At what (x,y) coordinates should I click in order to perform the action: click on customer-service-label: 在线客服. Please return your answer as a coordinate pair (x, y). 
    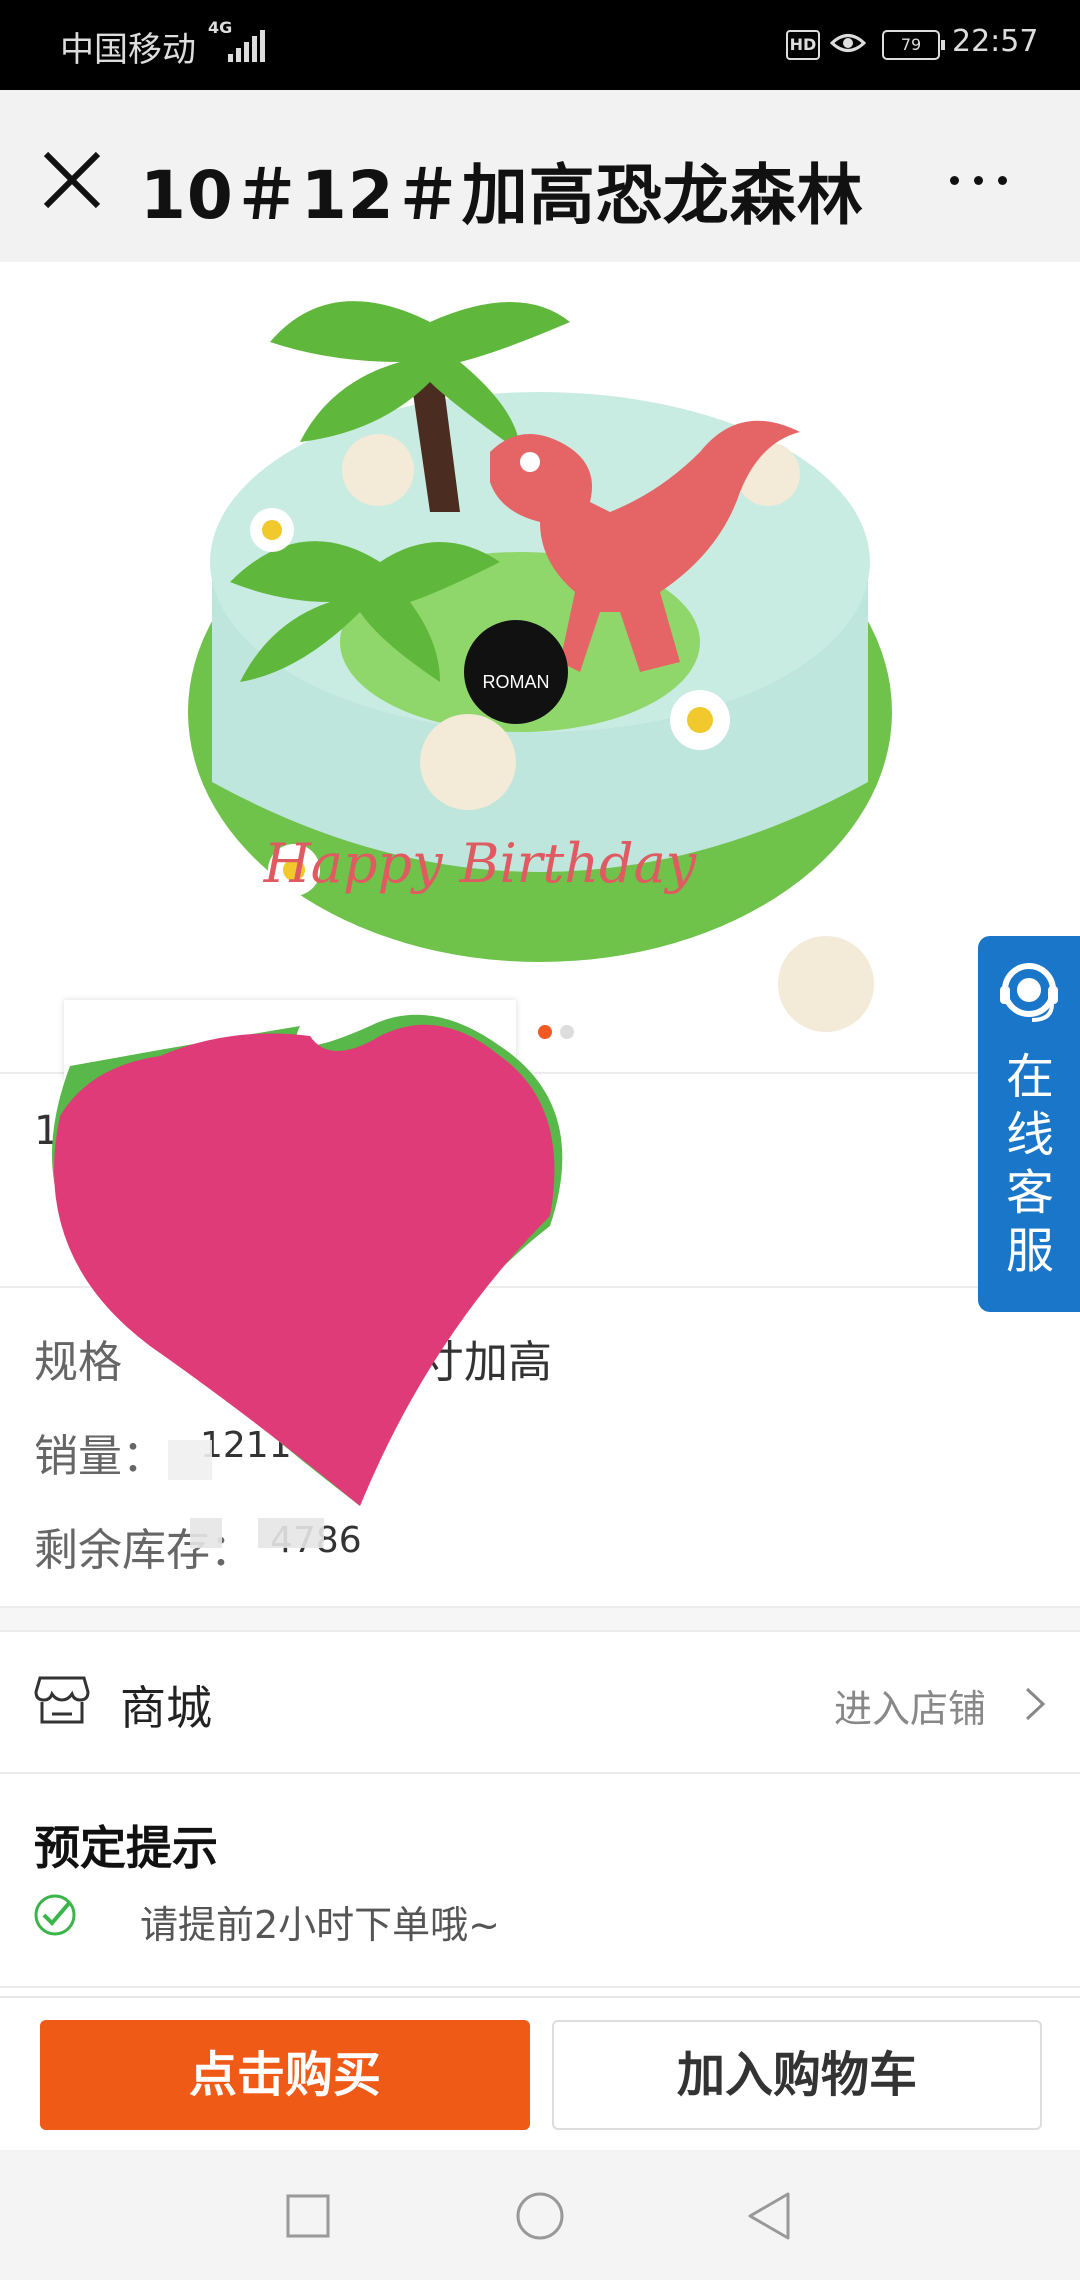
    Looking at the image, I should click on (1029, 1164).